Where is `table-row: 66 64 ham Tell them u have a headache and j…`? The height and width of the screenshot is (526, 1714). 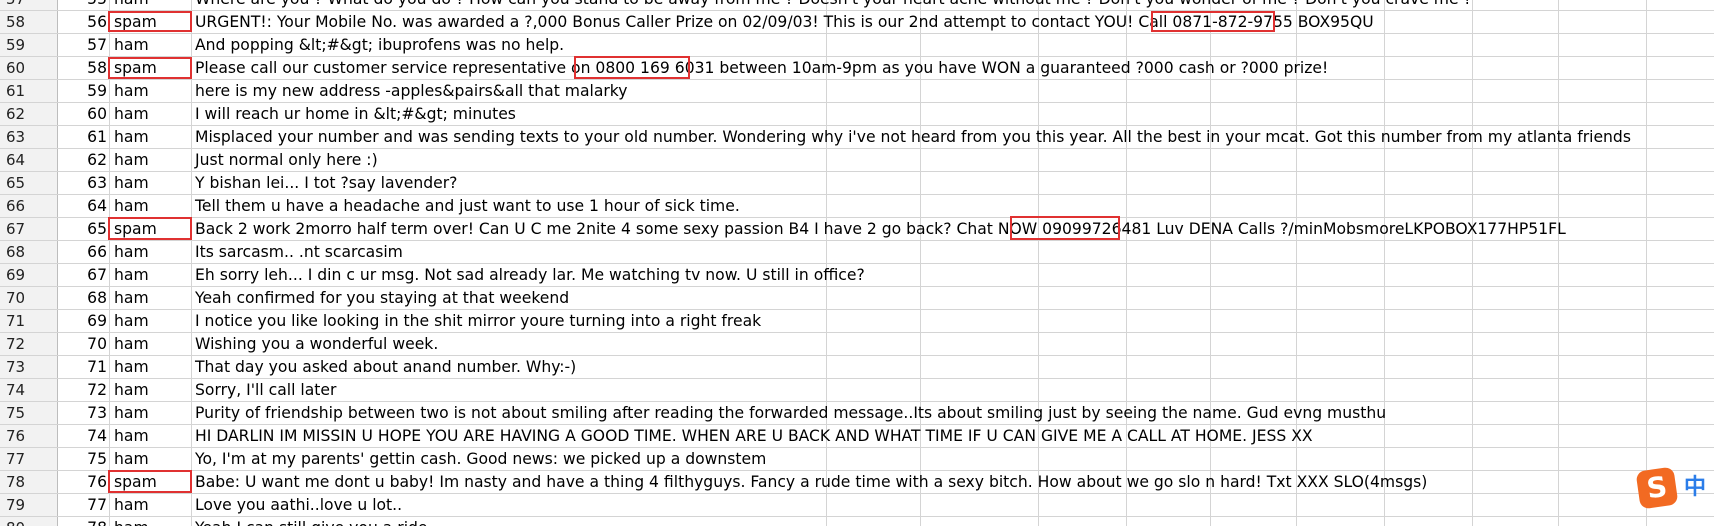
table-row: 66 64 ham Tell them u have a headache and j… is located at coordinates (857, 206).